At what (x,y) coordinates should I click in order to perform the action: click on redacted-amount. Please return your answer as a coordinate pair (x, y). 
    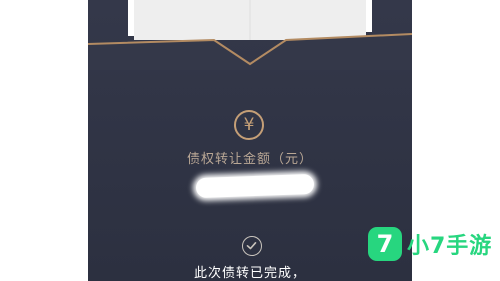
    Looking at the image, I should click on (255, 186).